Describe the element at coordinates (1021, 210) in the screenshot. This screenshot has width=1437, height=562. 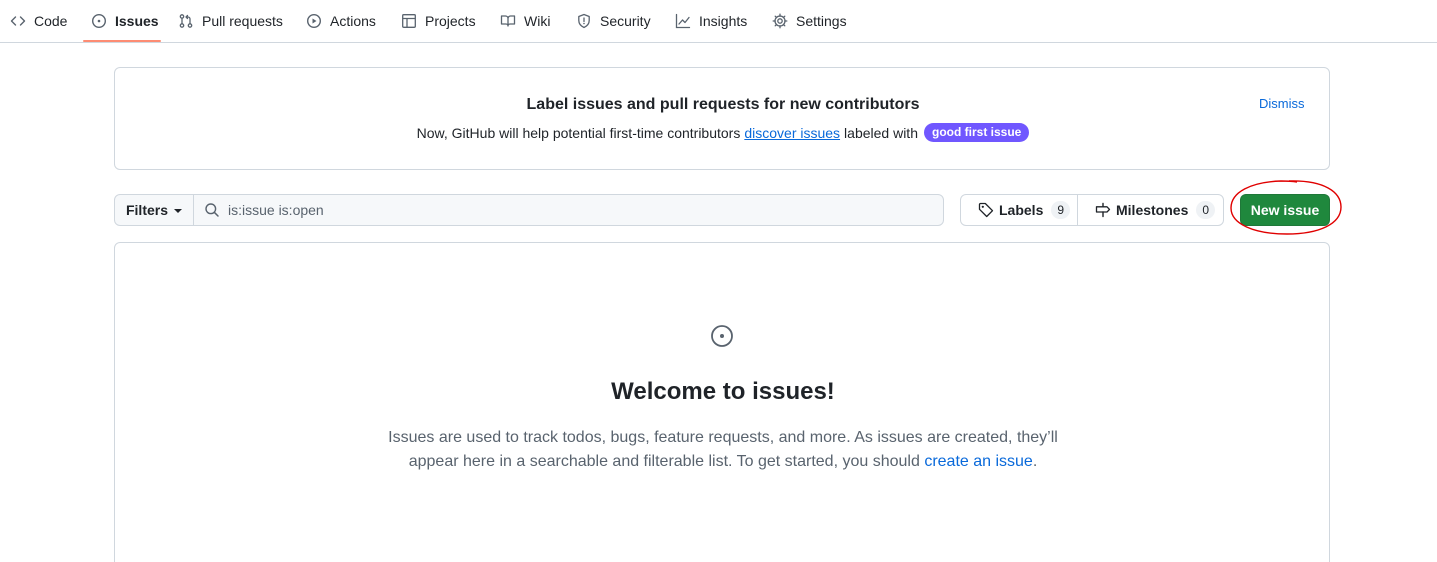
I see `labels-label: Labels` at that location.